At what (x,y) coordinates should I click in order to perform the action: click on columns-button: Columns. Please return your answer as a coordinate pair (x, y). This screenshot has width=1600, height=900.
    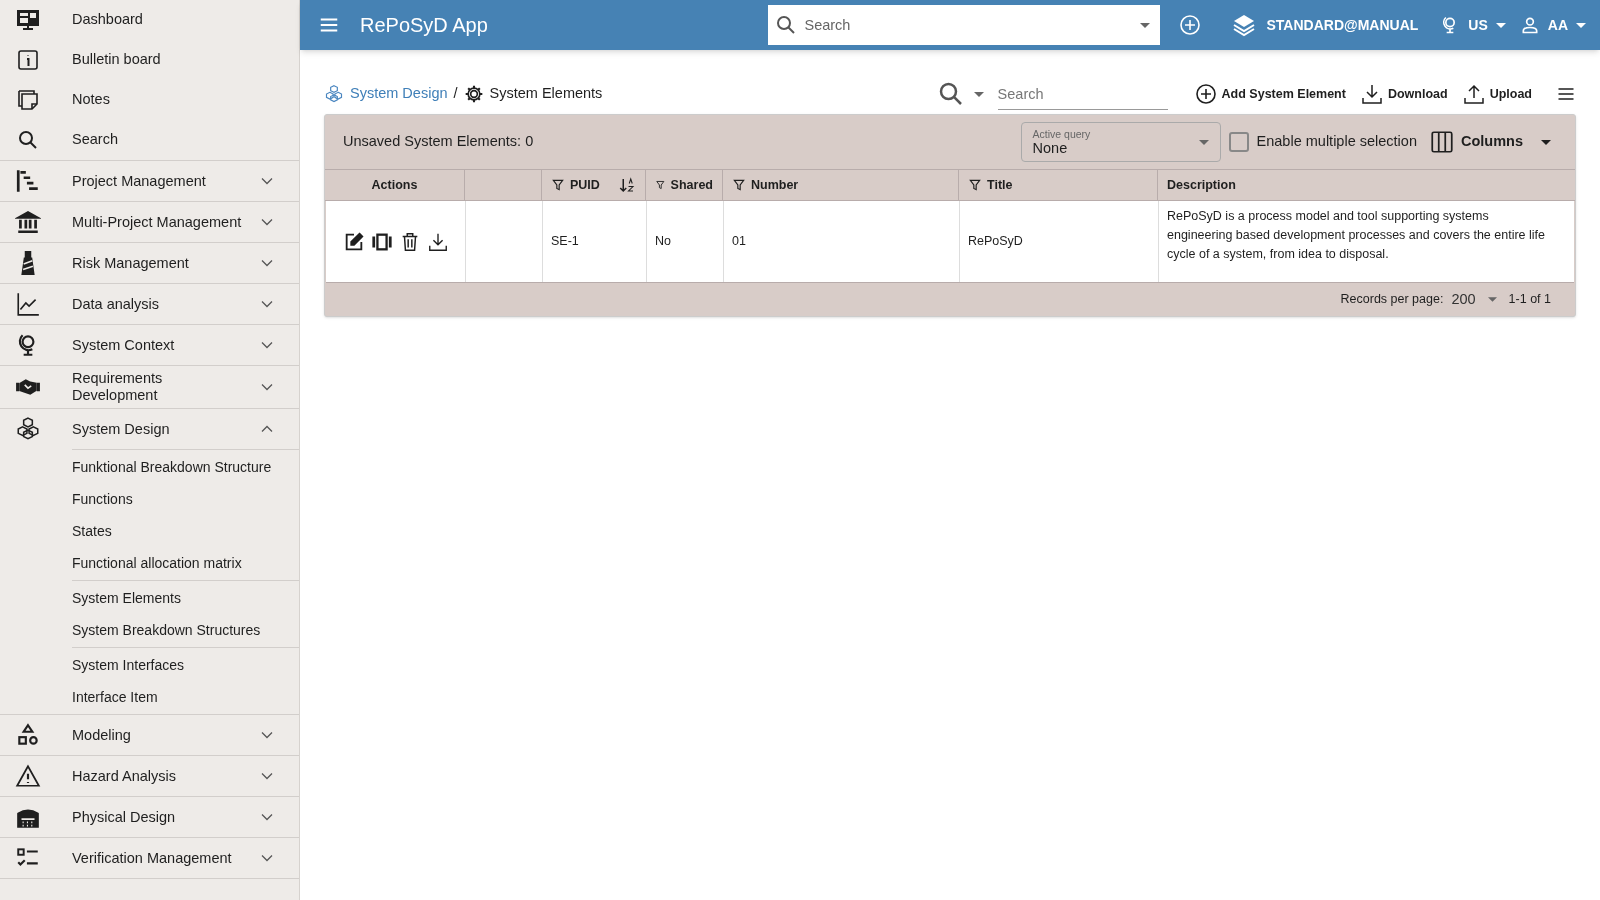
    Looking at the image, I should click on (1489, 142).